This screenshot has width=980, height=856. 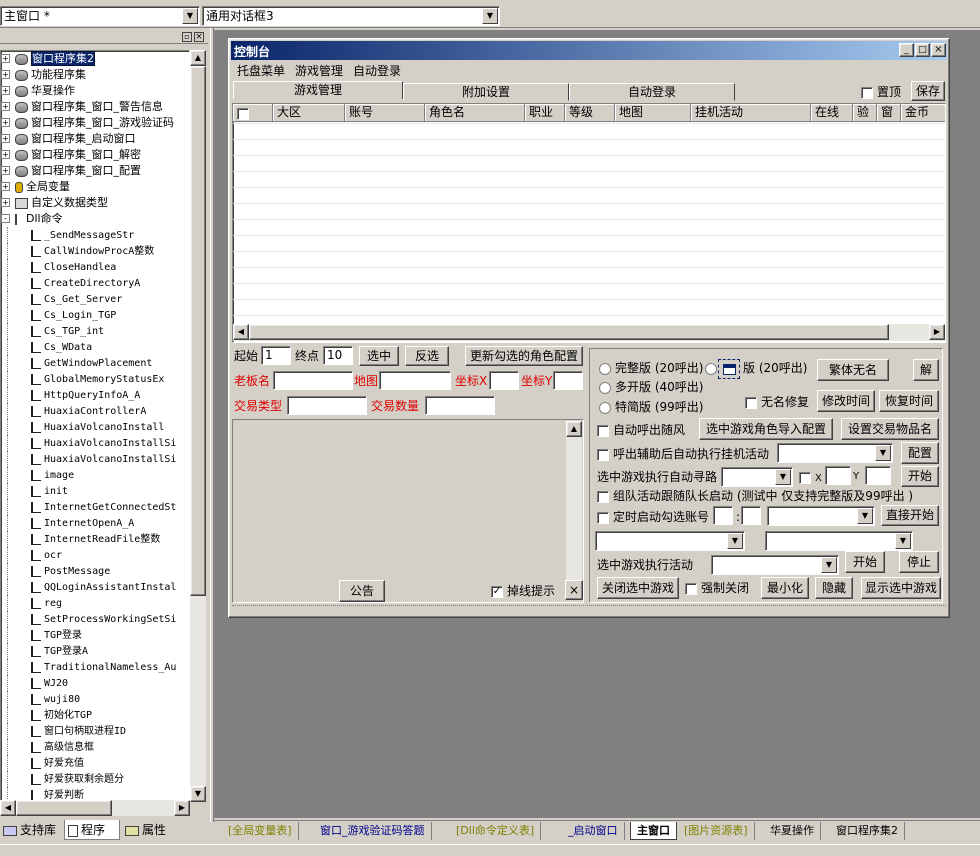 I want to click on start-input: 1, so click(x=276, y=355).